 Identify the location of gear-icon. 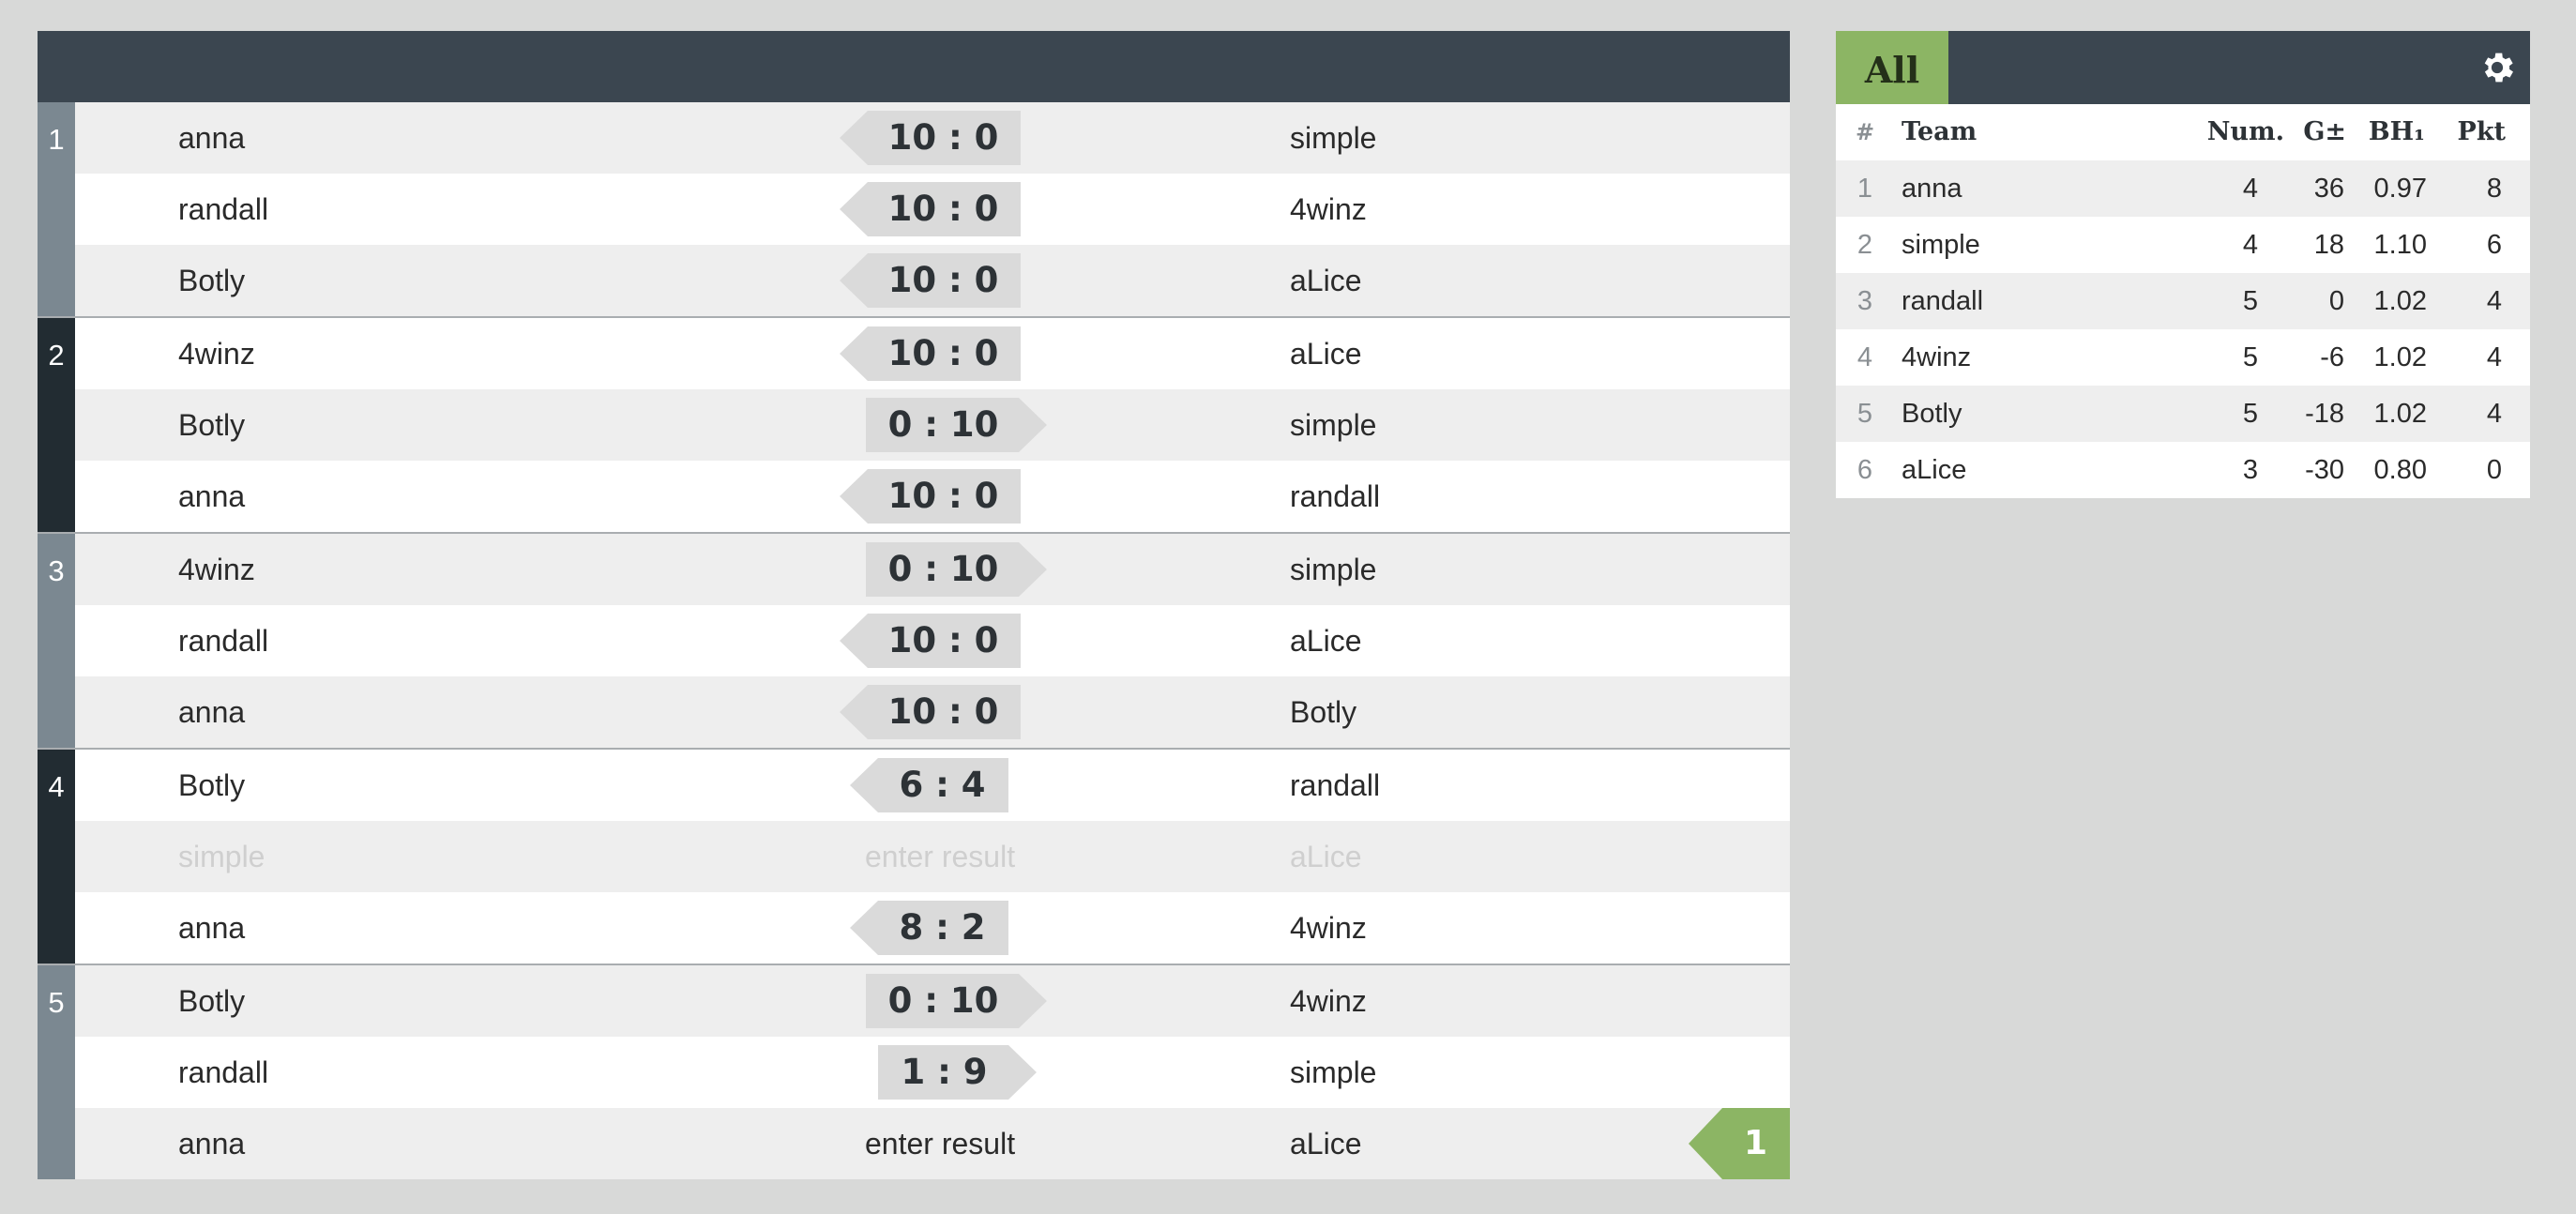
(2497, 67).